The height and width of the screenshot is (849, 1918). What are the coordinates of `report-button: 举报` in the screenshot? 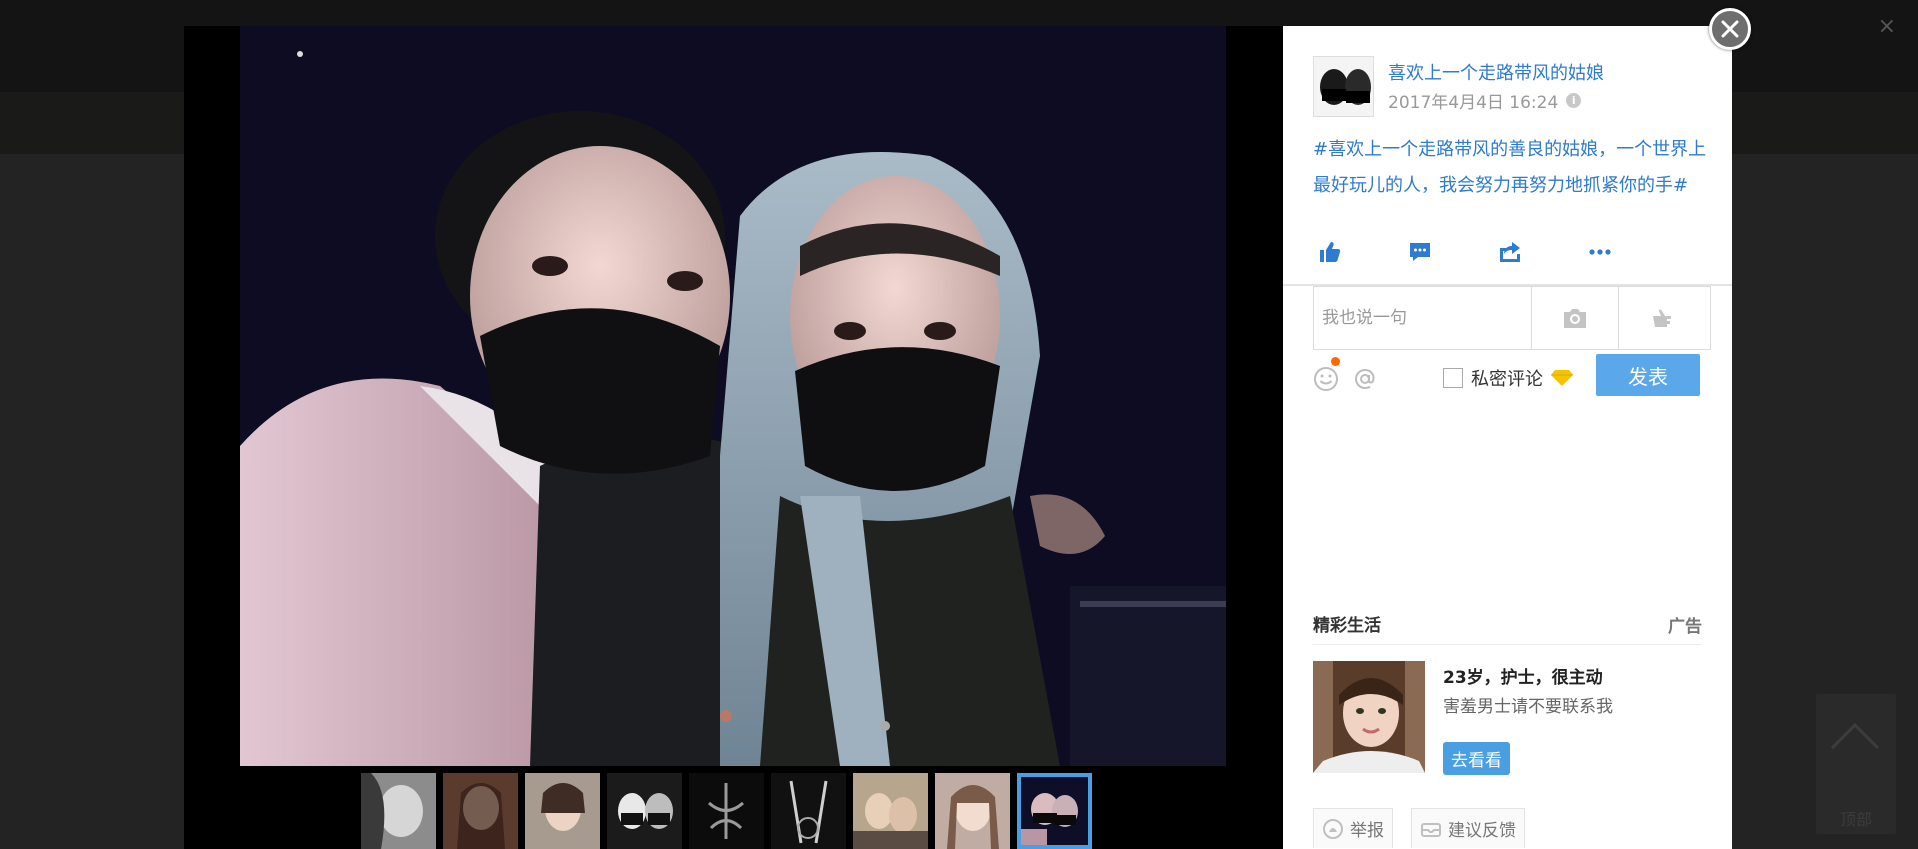 It's located at (1353, 828).